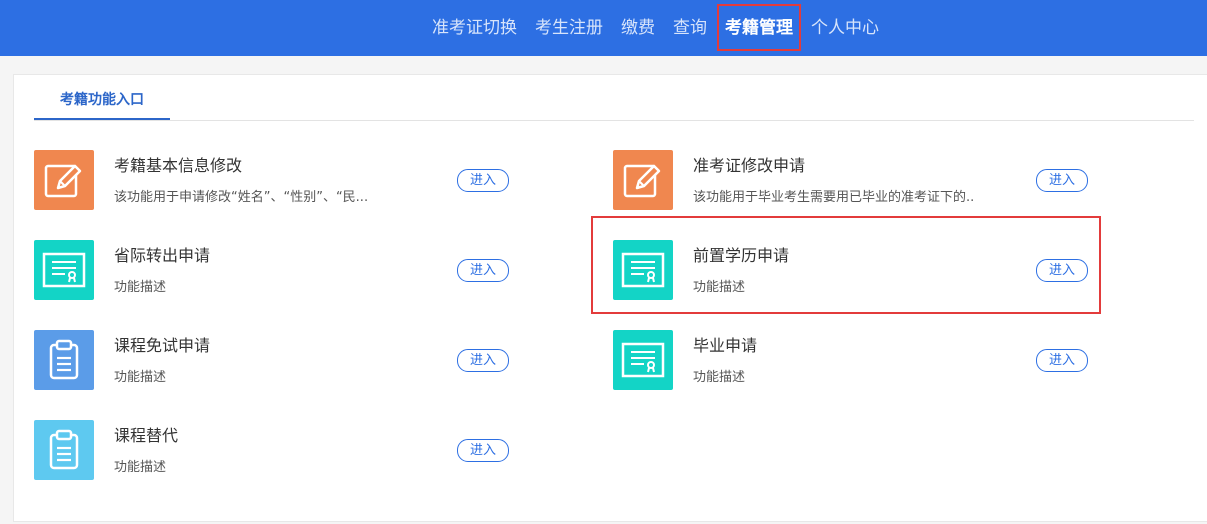 Image resolution: width=1207 pixels, height=524 pixels. What do you see at coordinates (853, 181) in the screenshot?
I see `function-item-admission-ticket-edit: 准考证修改申请 该功能用于毕业考生需要用已毕业的准考证下的... 进入` at bounding box center [853, 181].